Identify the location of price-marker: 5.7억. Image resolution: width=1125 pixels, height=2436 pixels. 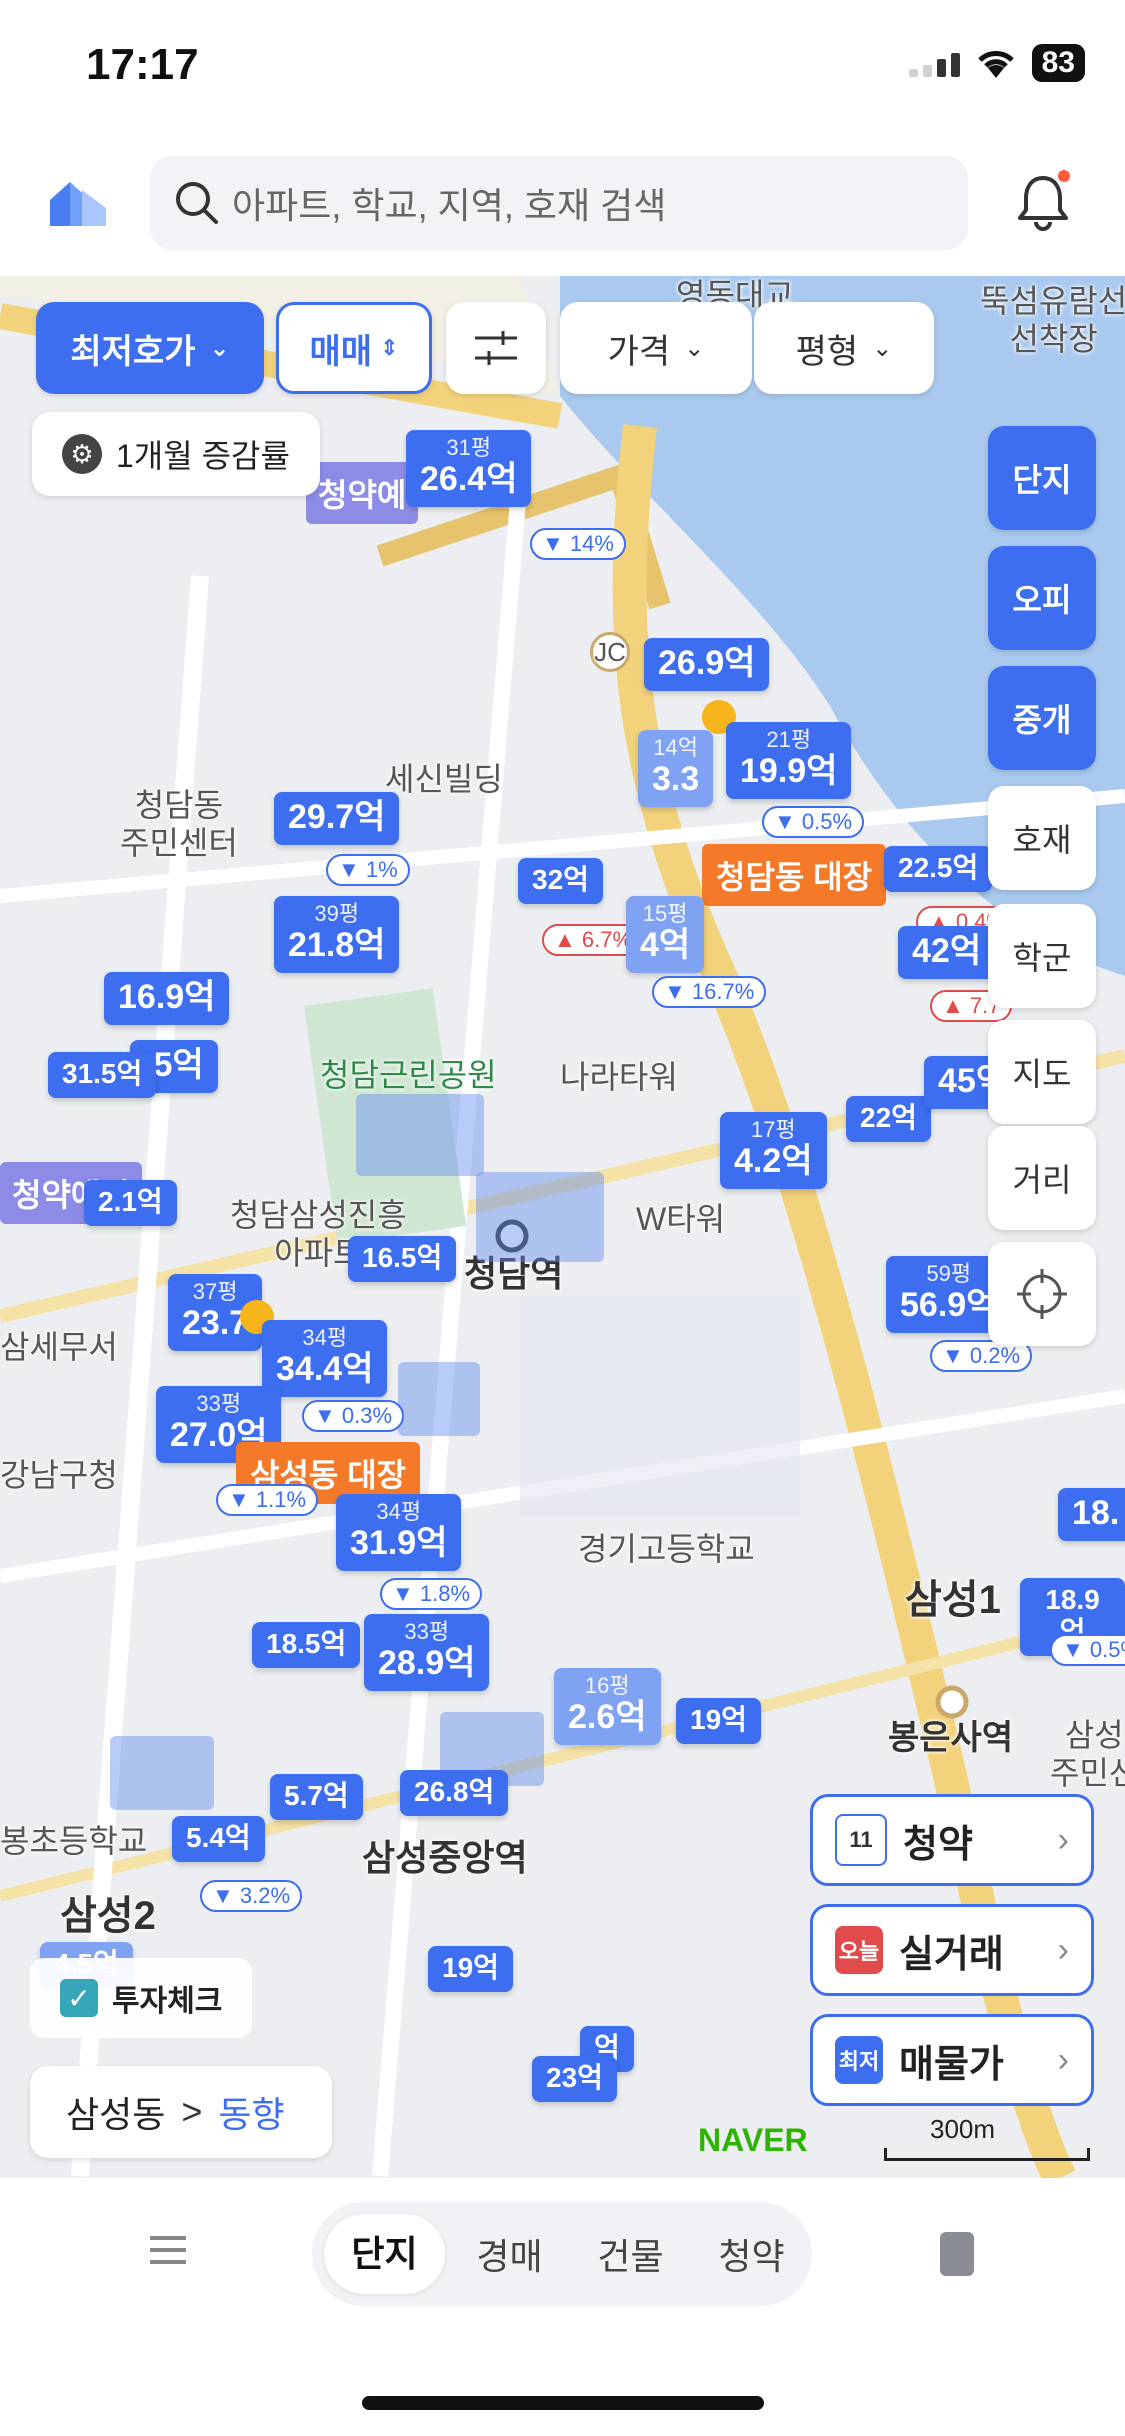
(316, 1797).